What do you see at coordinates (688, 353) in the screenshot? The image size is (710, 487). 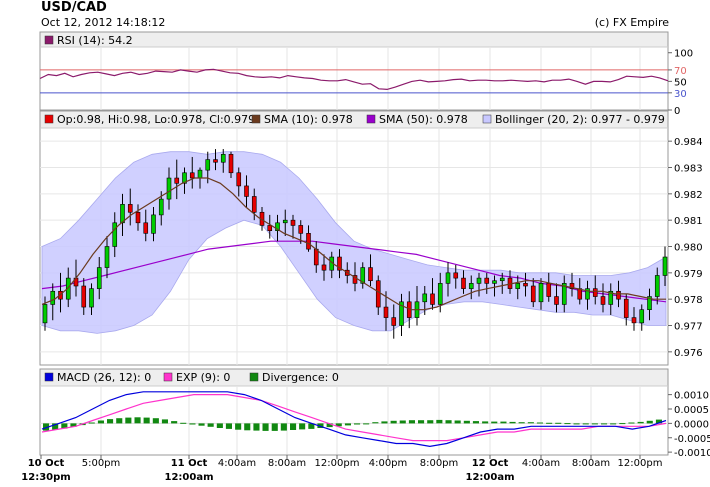 I see `price-ytick-label: 0.976` at bounding box center [688, 353].